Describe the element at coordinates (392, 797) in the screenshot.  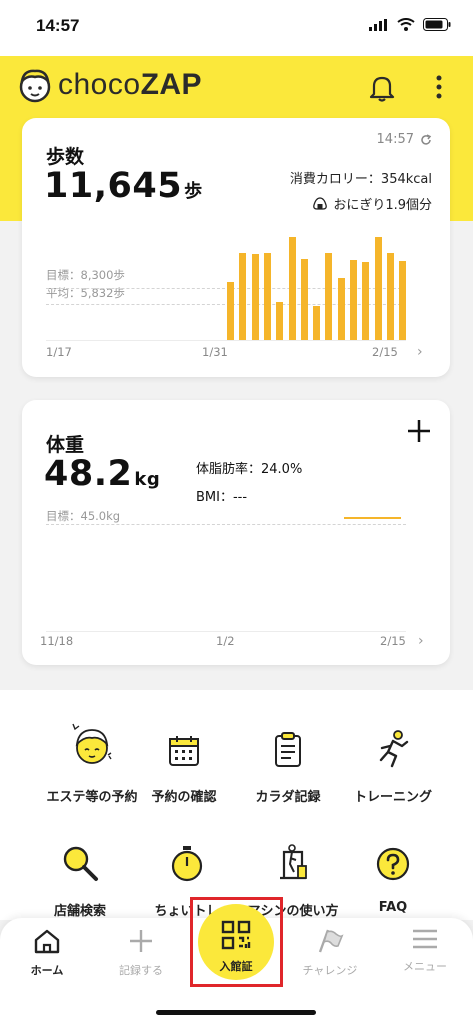
I see `menu-label: トレーニング` at that location.